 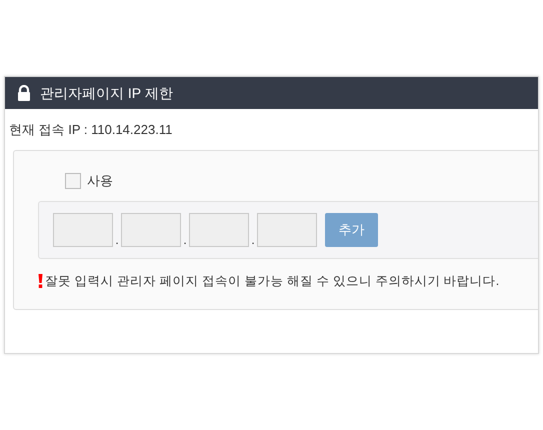 What do you see at coordinates (73, 180) in the screenshot?
I see `use-checkbox` at bounding box center [73, 180].